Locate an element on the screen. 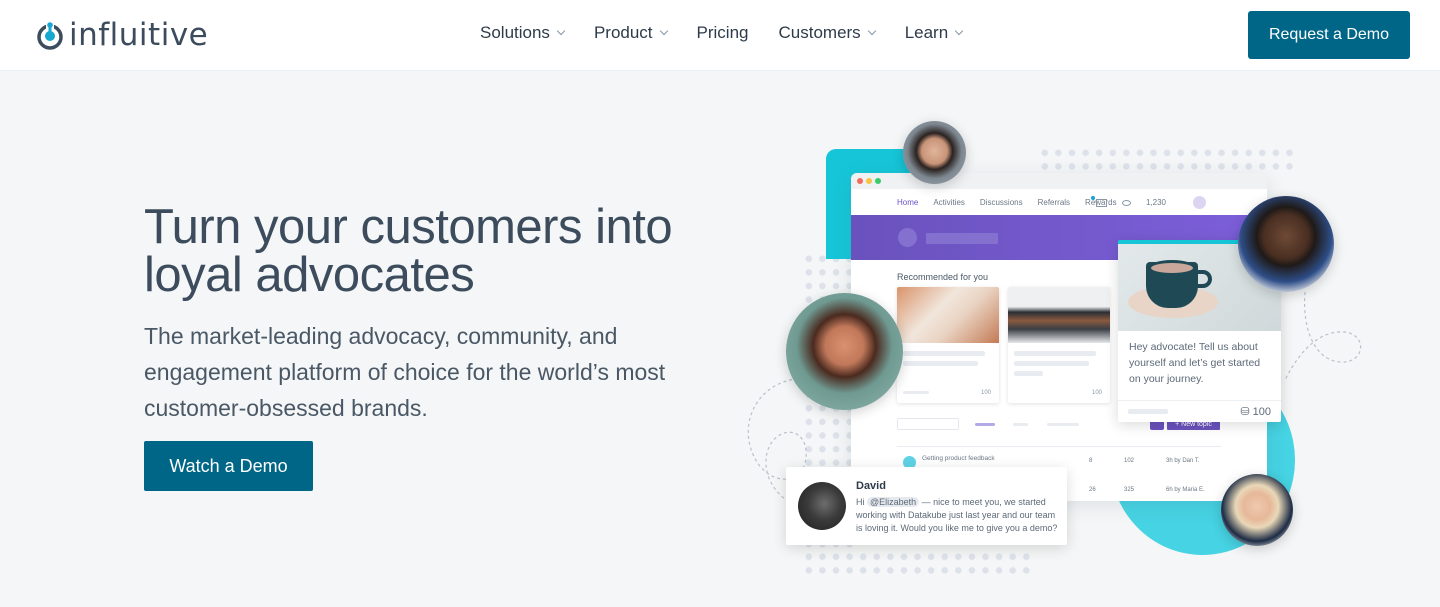 This screenshot has height=607, width=1440. nav-product: Product is located at coordinates (630, 33).